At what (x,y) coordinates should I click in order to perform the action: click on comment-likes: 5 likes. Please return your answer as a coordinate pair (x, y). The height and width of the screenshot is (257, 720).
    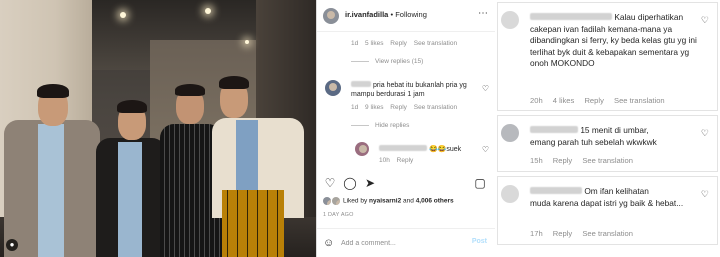
    Looking at the image, I should click on (374, 43).